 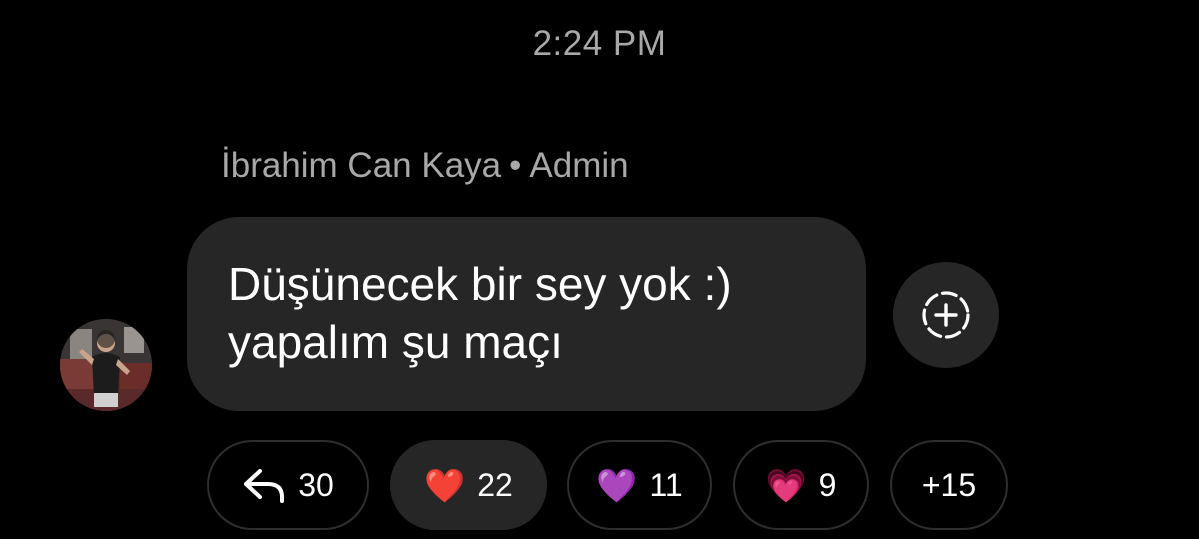 I want to click on red-heart-icon: ❤️, so click(x=445, y=485).